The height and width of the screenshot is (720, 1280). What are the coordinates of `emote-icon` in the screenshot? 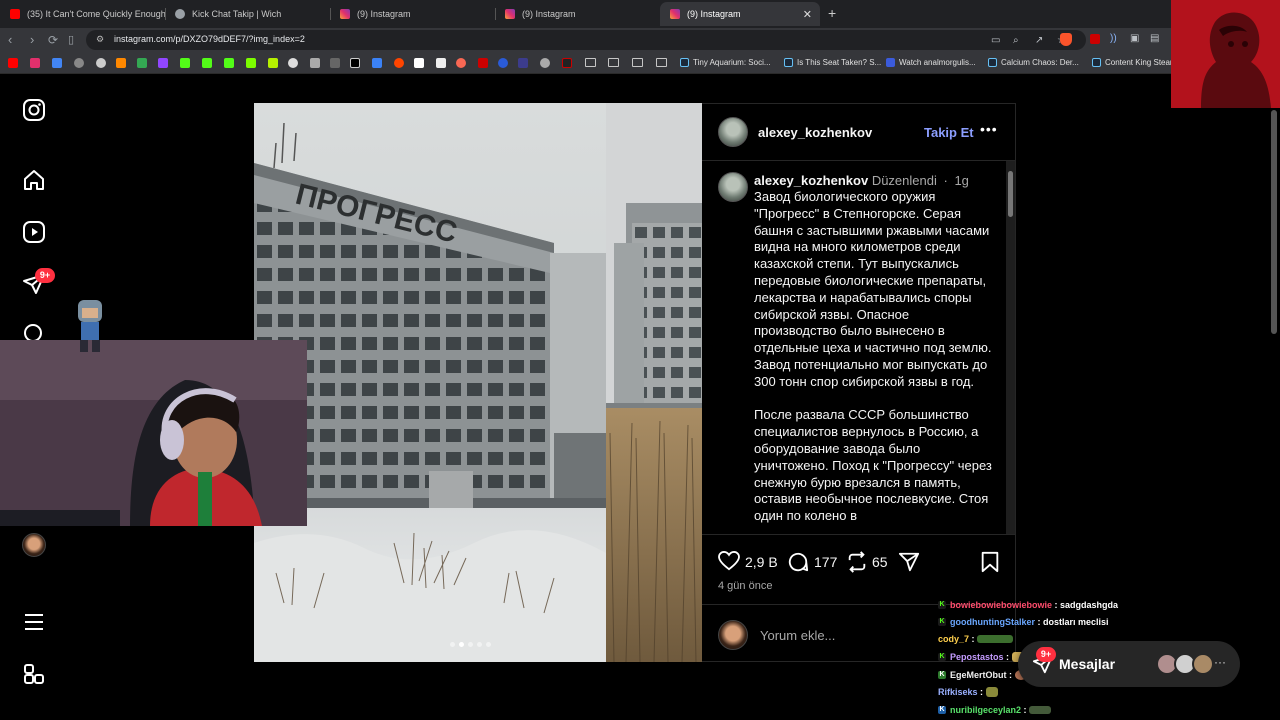 It's located at (1040, 710).